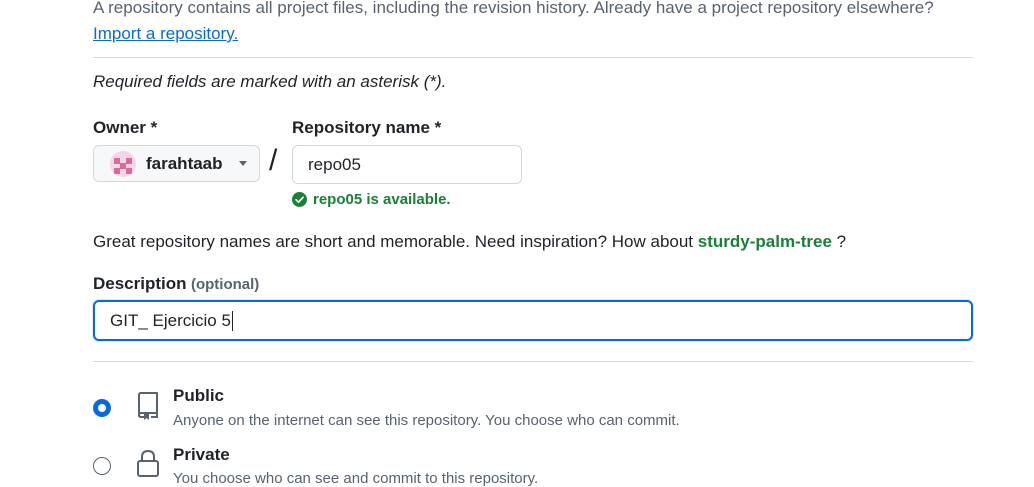 This screenshot has width=1034, height=487. What do you see at coordinates (102, 408) in the screenshot?
I see `public-radio` at bounding box center [102, 408].